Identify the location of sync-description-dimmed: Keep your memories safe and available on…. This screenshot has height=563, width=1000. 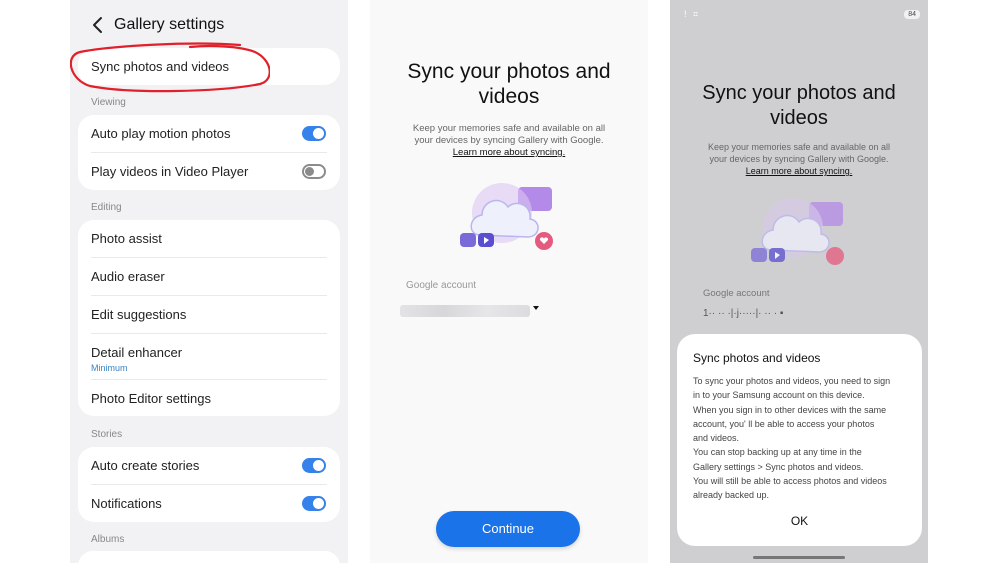
(799, 159).